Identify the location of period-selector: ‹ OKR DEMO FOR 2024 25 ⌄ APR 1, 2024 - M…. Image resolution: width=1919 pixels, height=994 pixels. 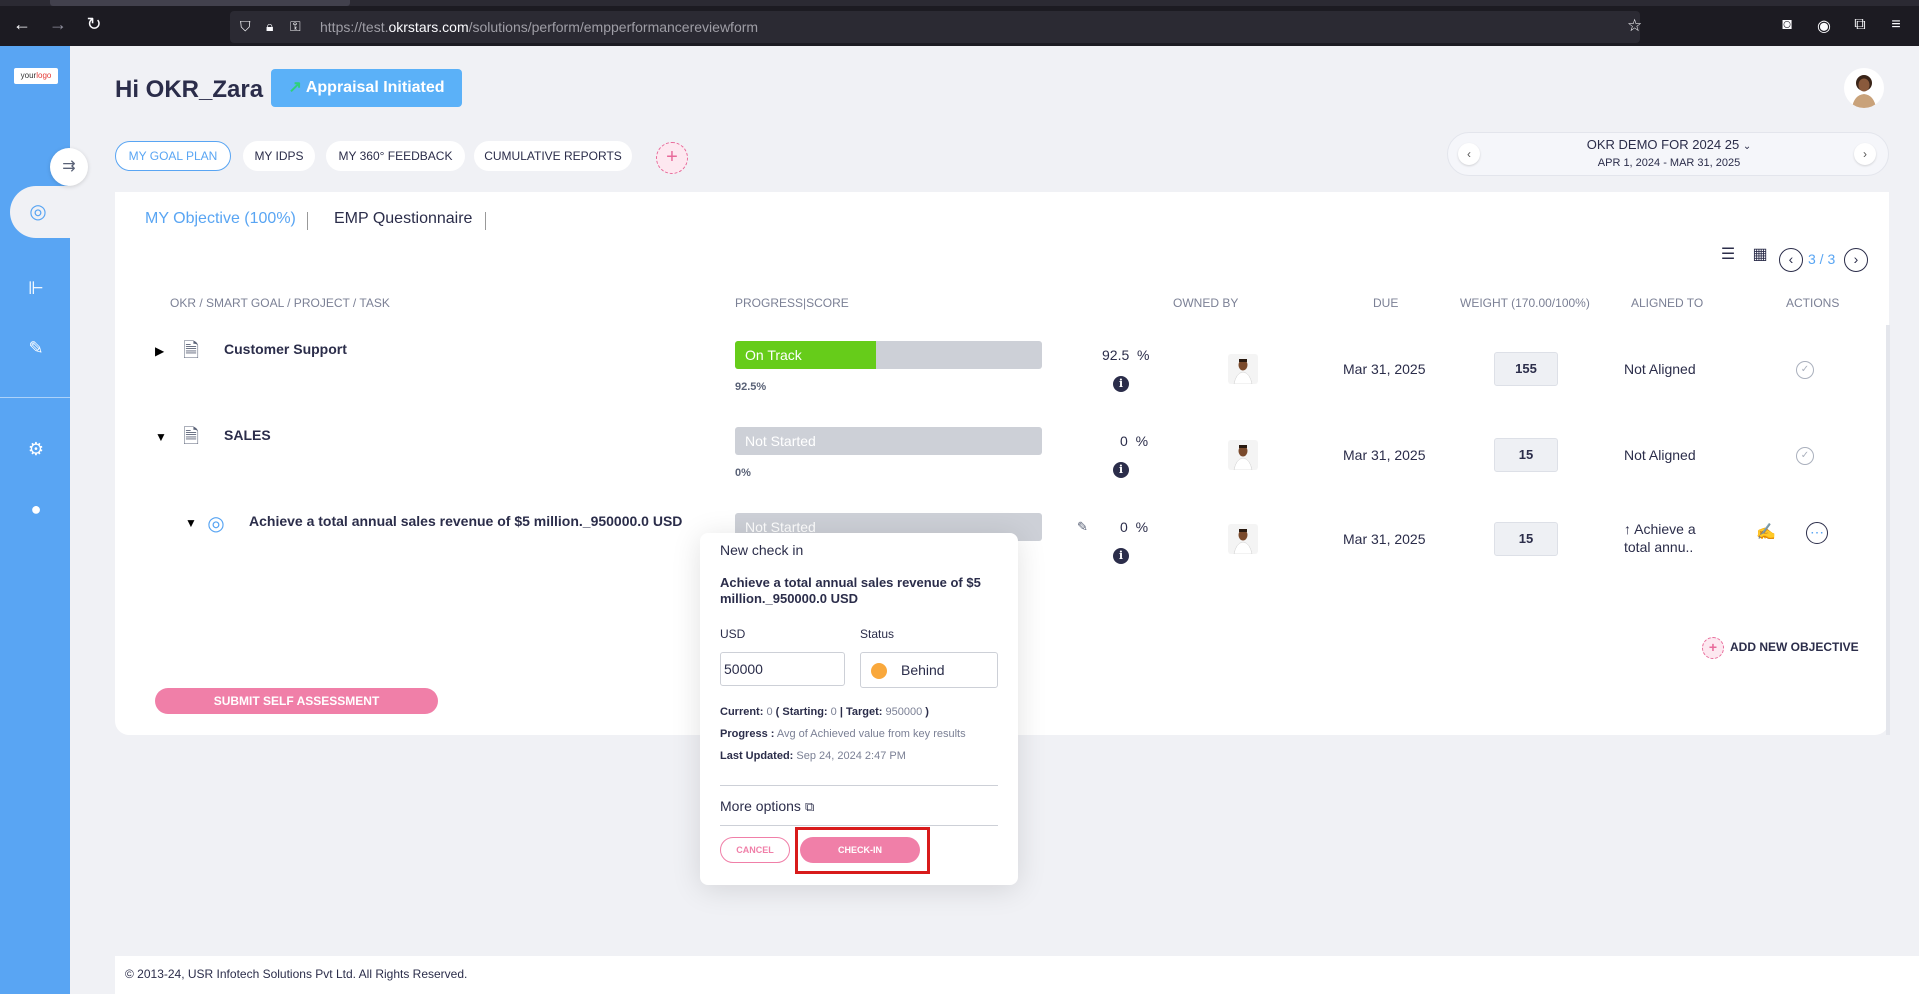
(1668, 154).